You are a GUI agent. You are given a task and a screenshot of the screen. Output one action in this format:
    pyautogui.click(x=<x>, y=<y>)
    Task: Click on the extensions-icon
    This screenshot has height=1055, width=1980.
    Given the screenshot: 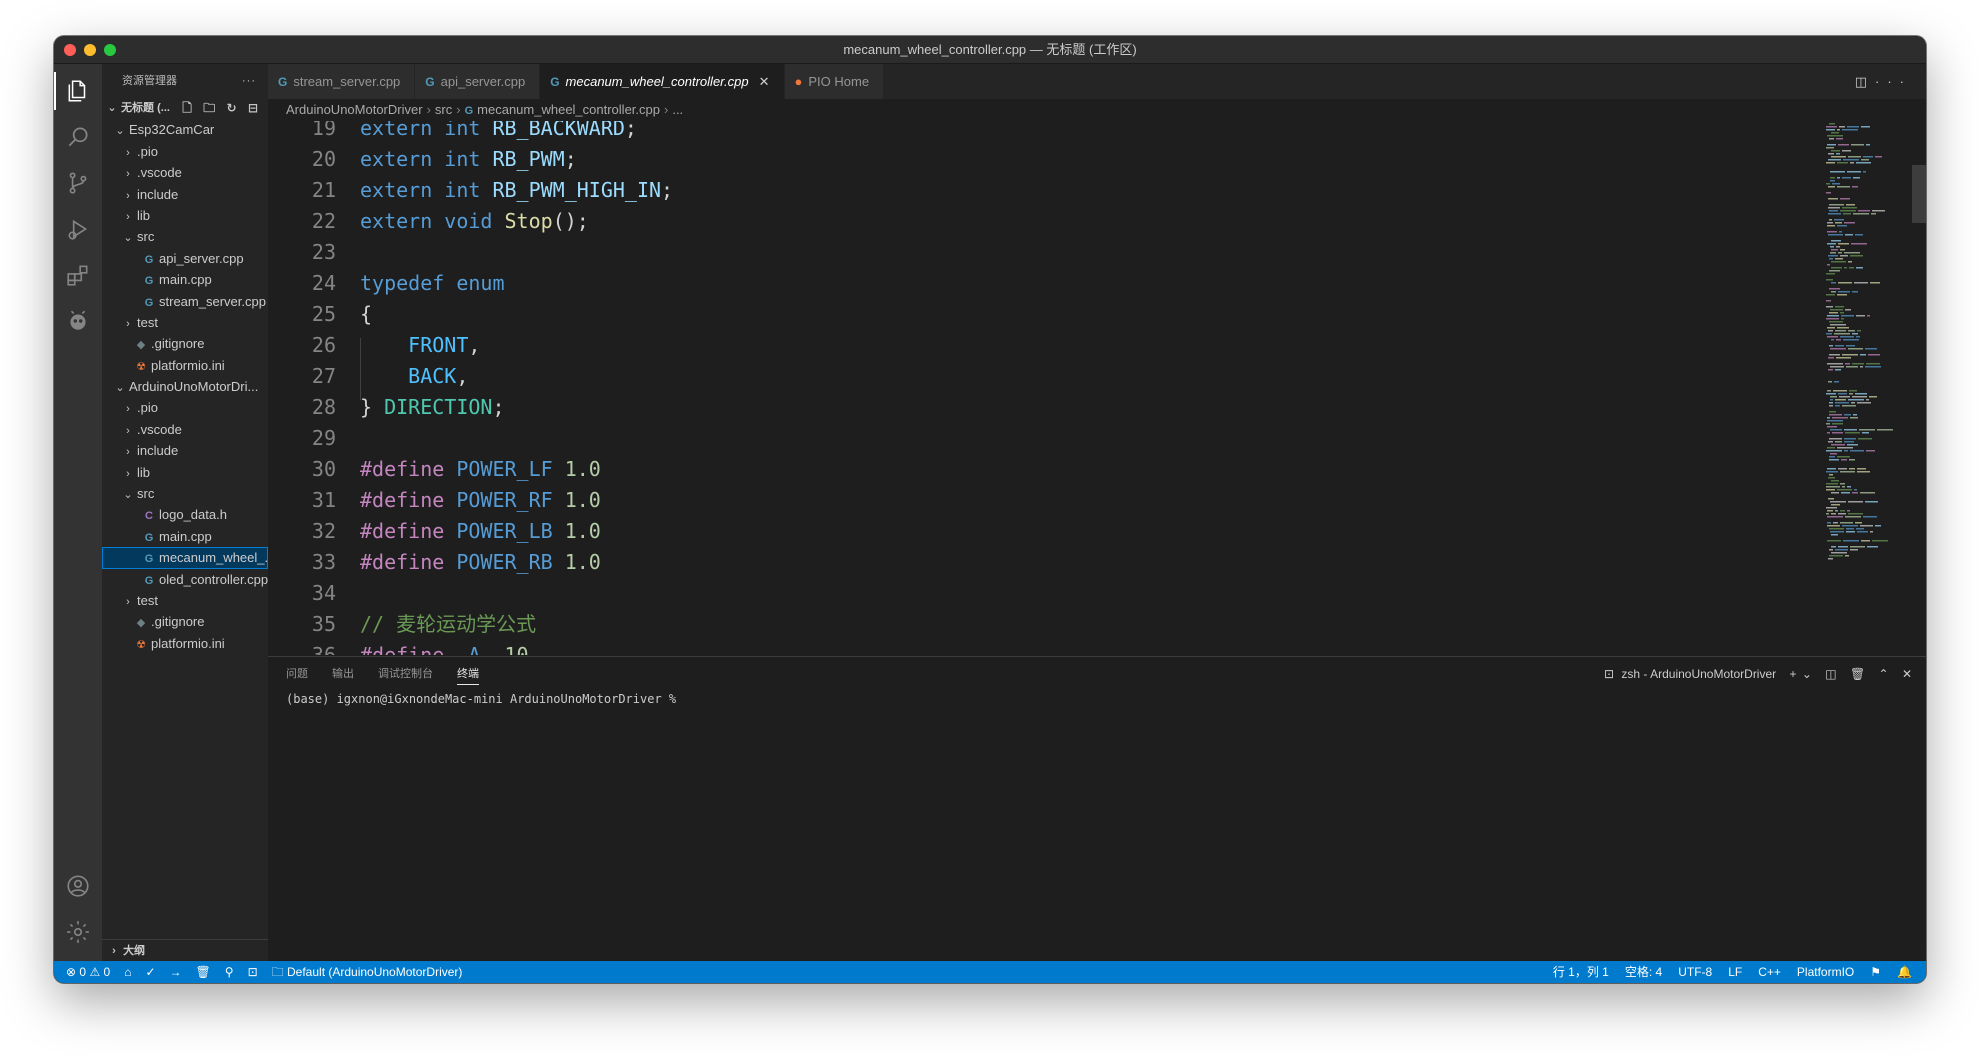 What is the action you would take?
    pyautogui.click(x=78, y=275)
    